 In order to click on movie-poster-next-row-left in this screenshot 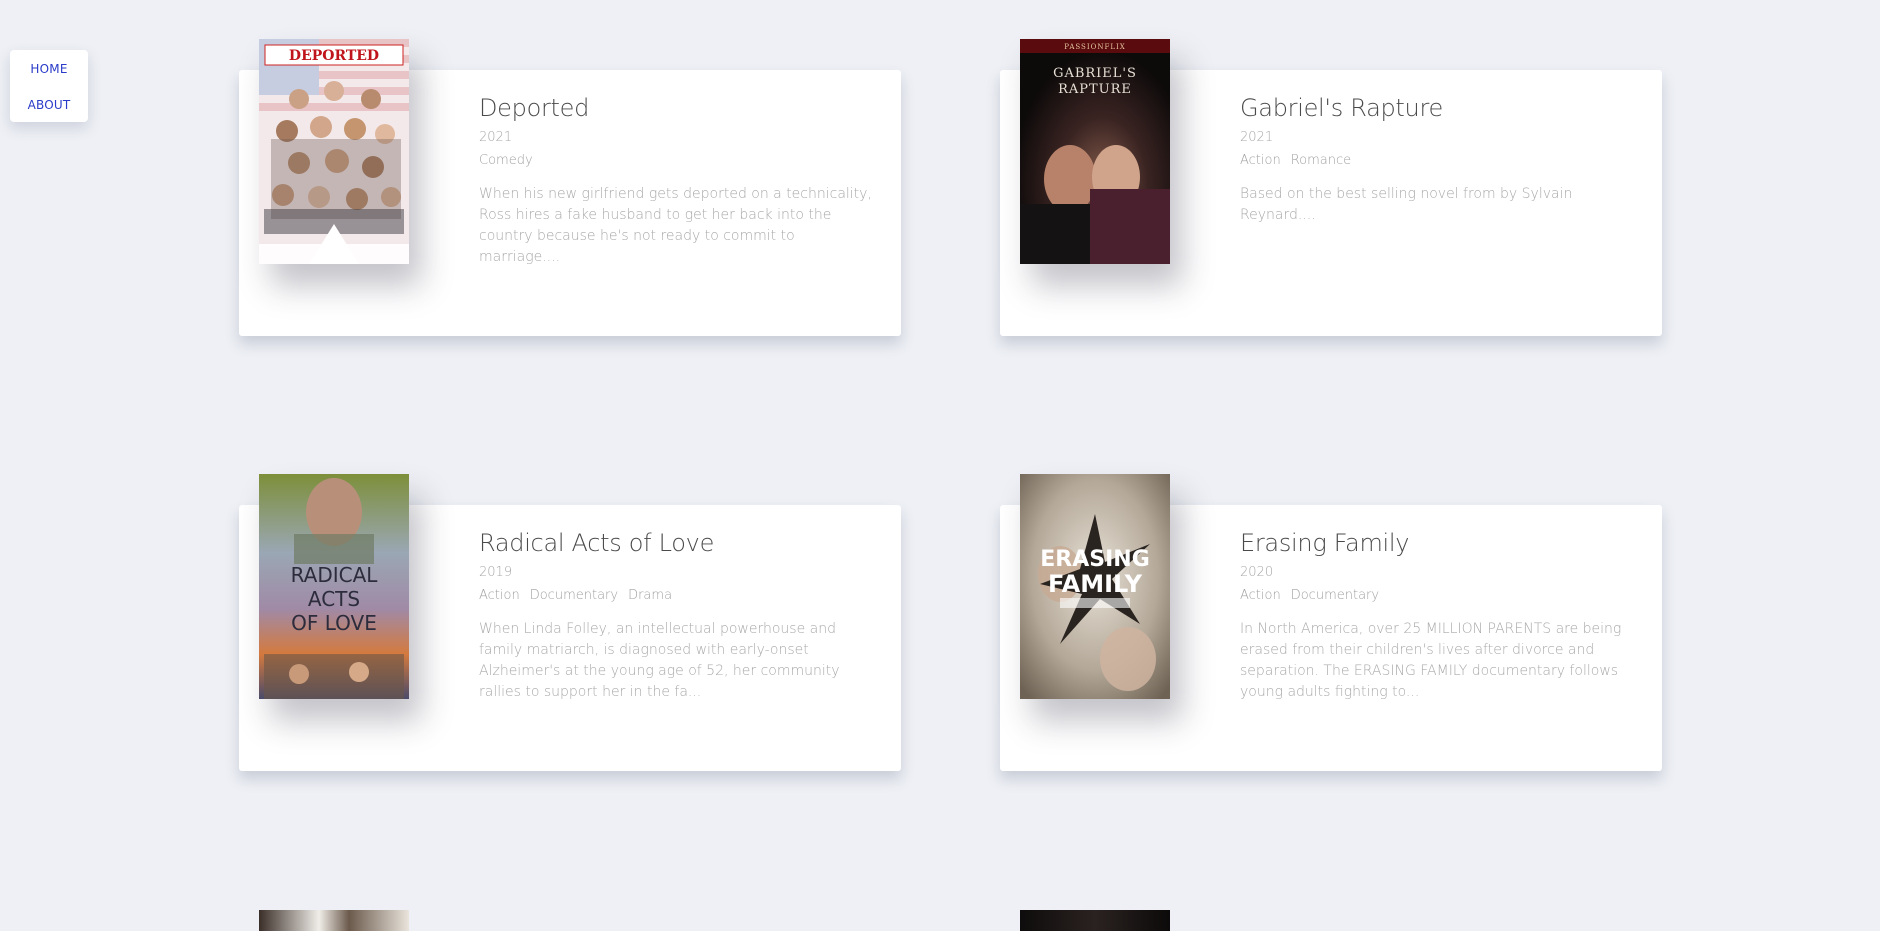, I will do `click(334, 920)`.